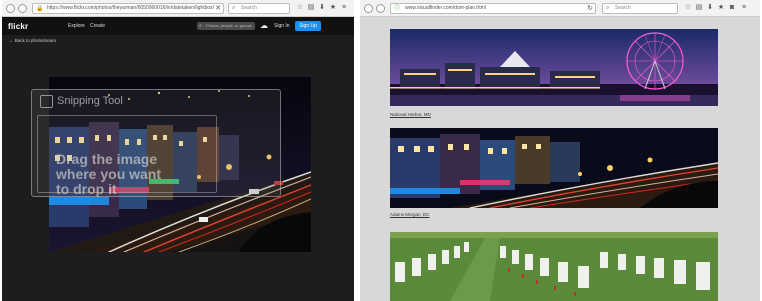 The height and width of the screenshot is (301, 762). I want to click on flickr-search-input: ⌕ Photos, people, or groups, so click(226, 26).